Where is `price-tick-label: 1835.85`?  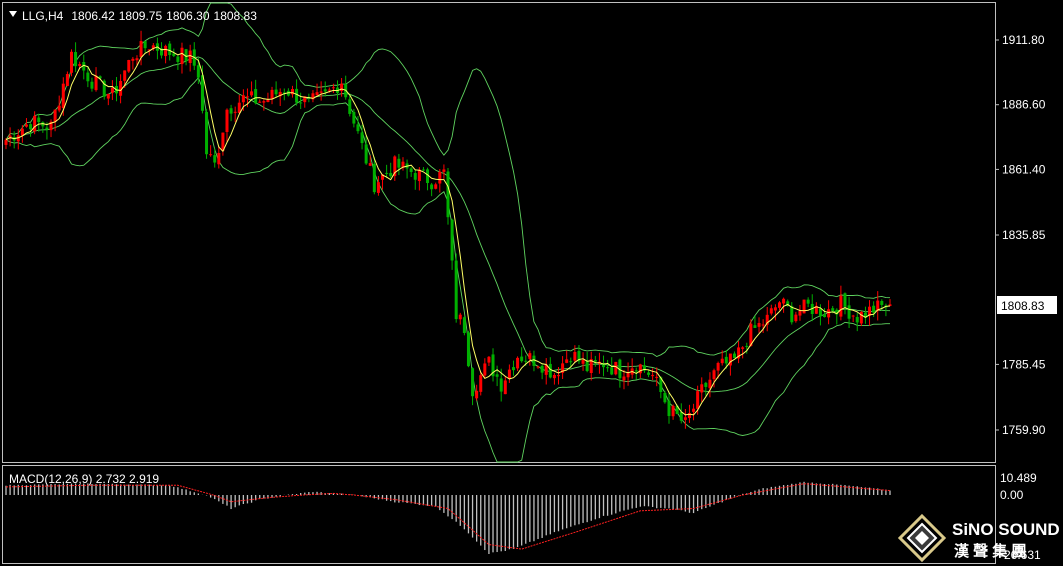 price-tick-label: 1835.85 is located at coordinates (1024, 235).